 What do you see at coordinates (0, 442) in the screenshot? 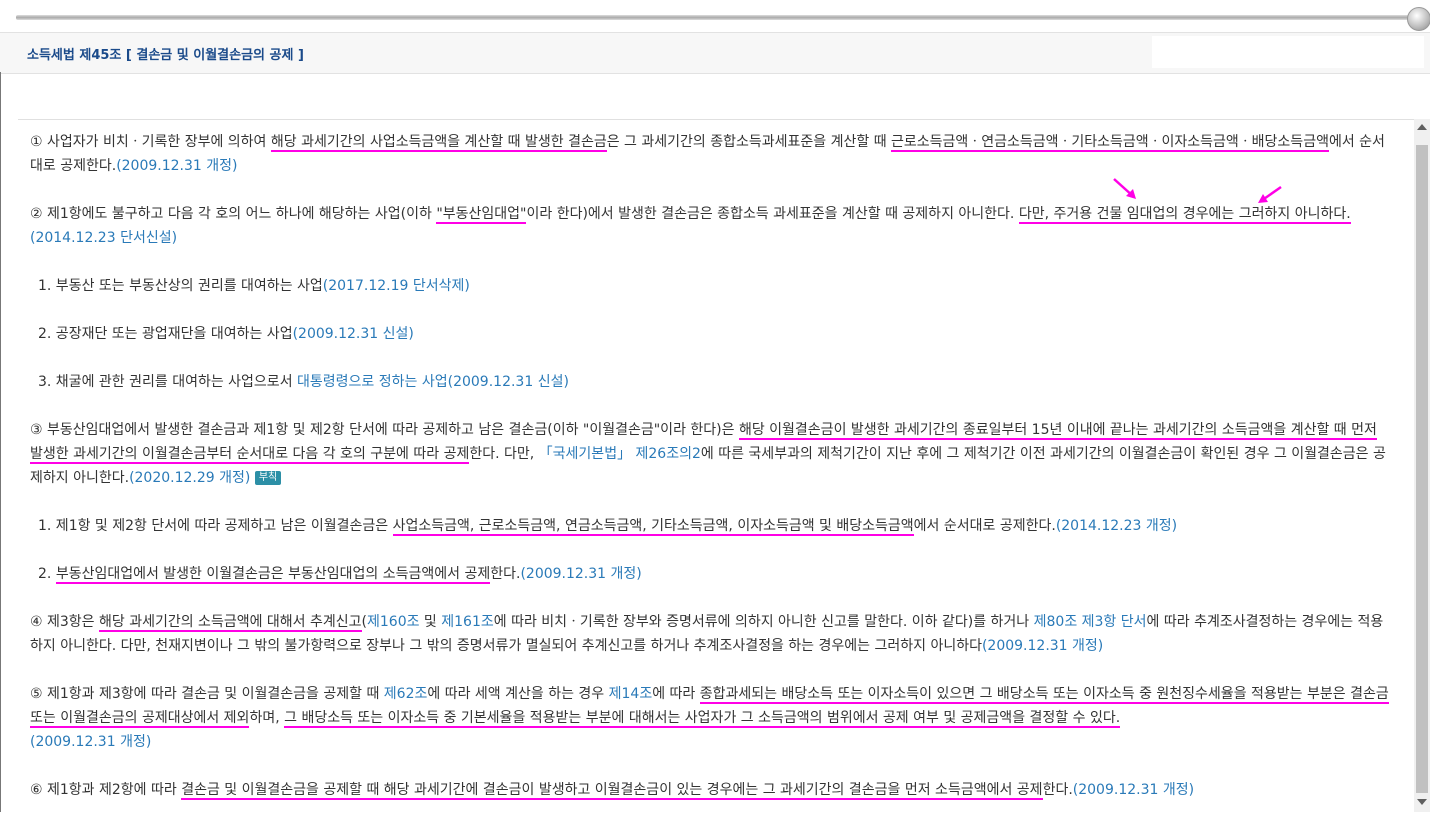
I see `frame-border` at bounding box center [0, 442].